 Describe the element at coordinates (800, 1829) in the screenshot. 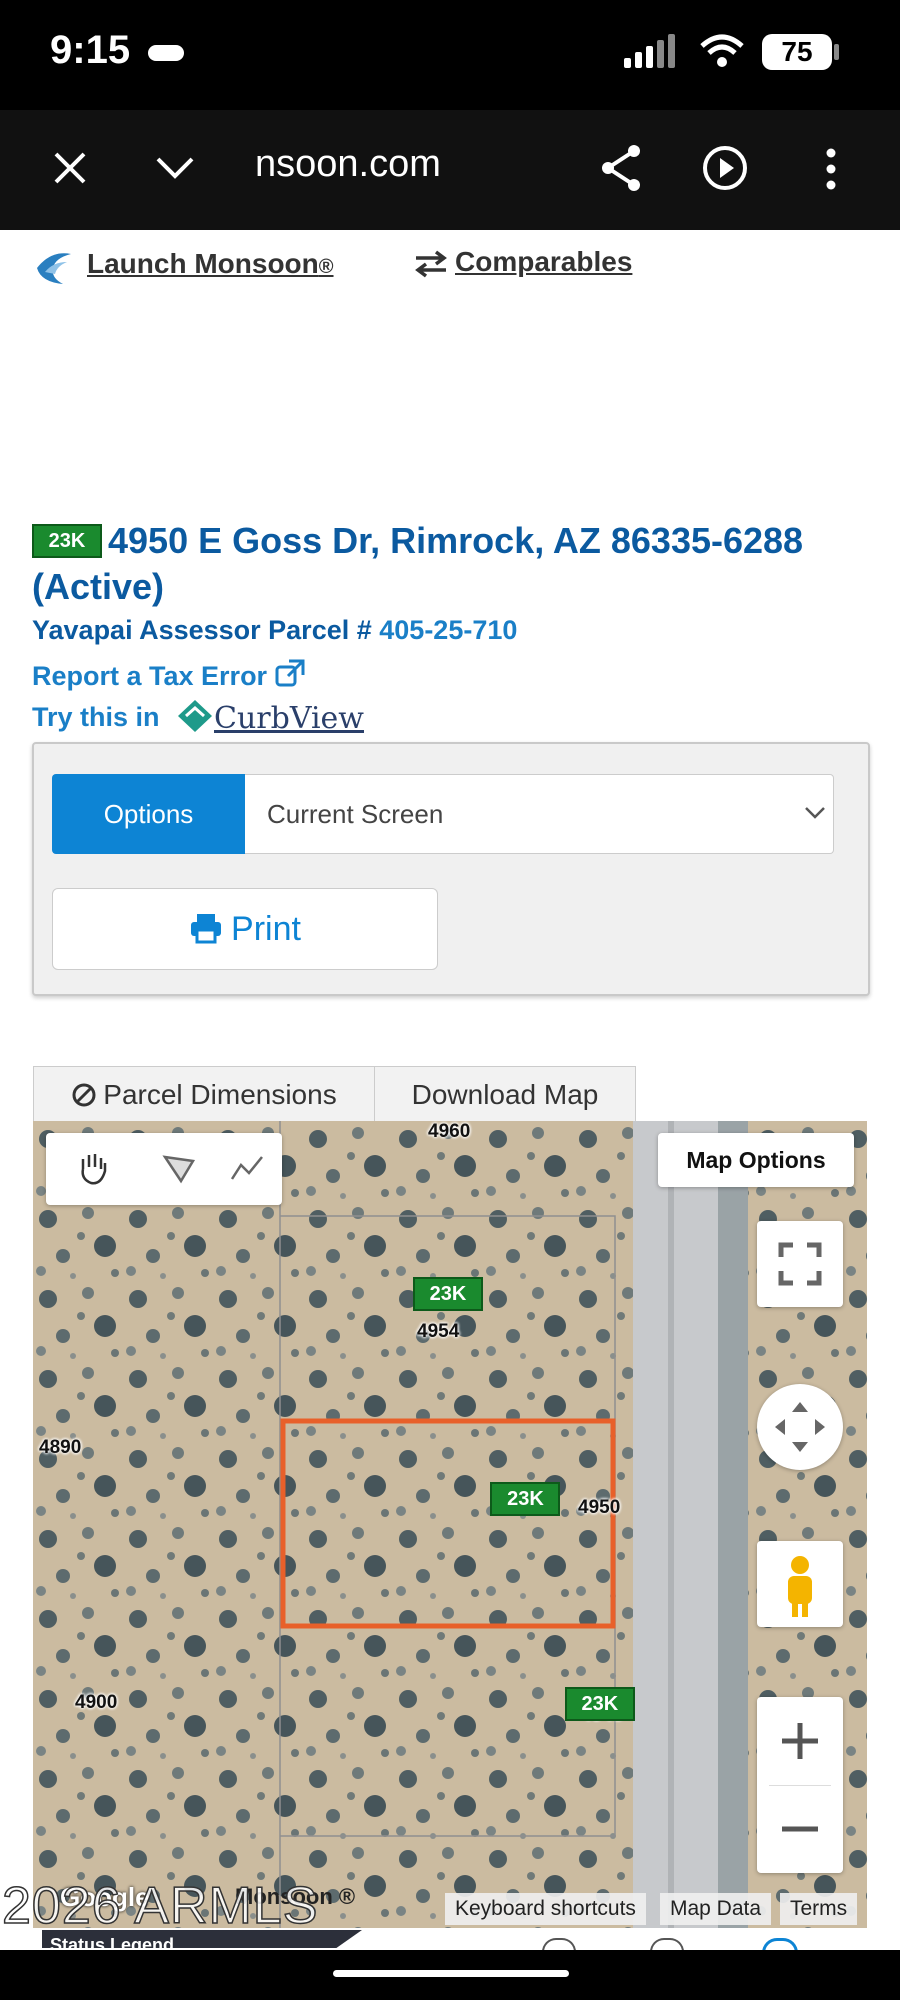

I see `zoom-out-button` at that location.